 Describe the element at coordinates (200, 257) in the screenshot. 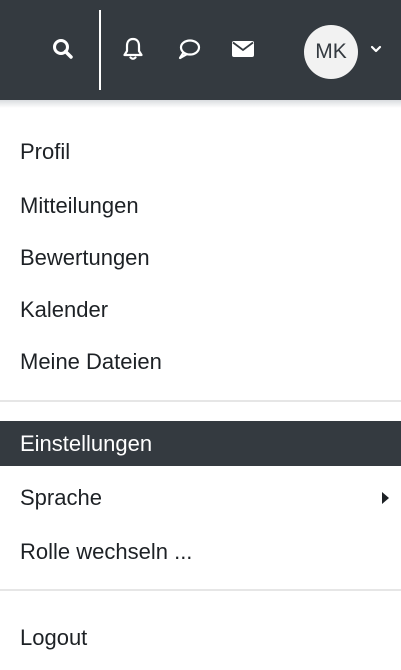

I see `menu-item-bewertungen: Bewertungen` at that location.